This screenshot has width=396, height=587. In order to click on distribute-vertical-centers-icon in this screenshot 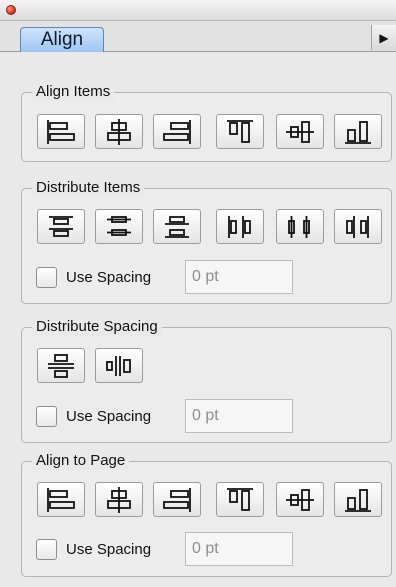, I will do `click(119, 227)`.